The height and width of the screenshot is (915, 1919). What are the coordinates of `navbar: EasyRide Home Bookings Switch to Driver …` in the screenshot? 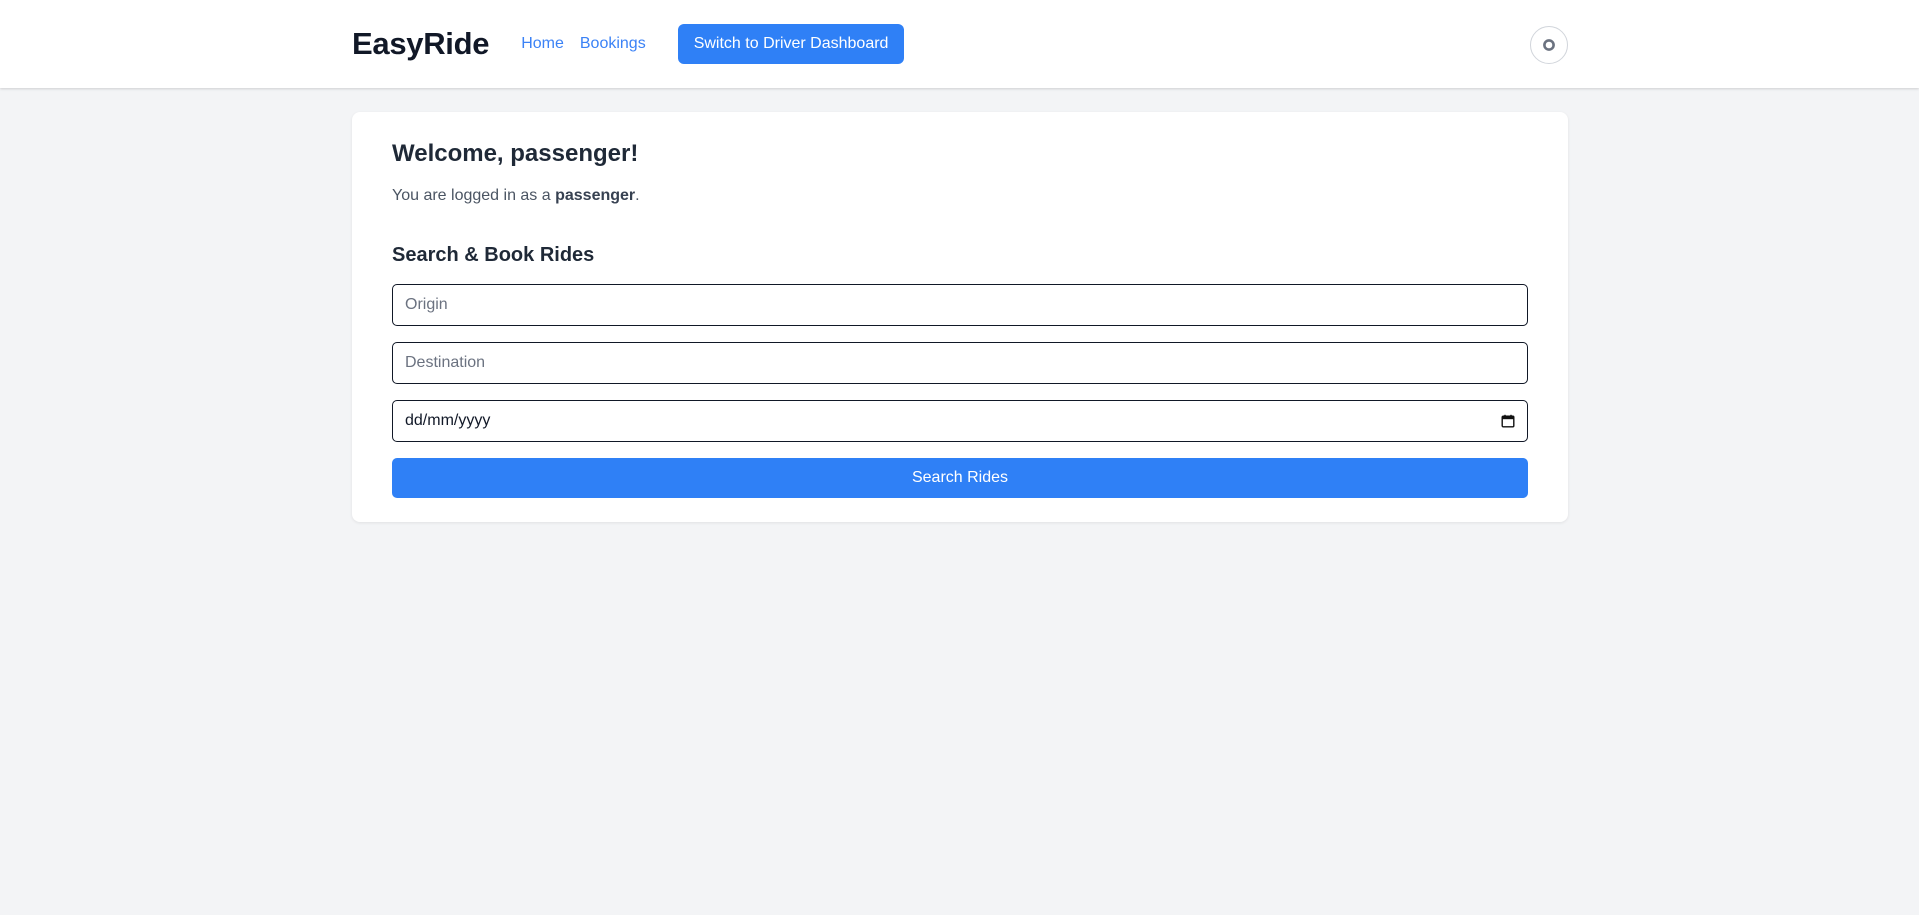 It's located at (959, 44).